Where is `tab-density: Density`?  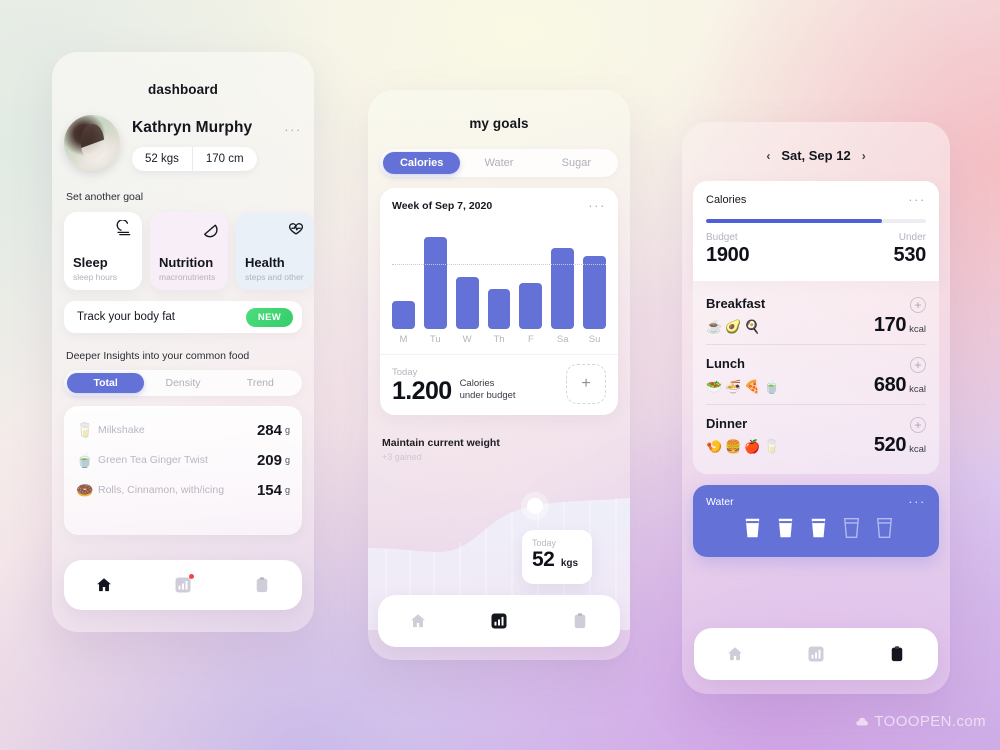 tab-density: Density is located at coordinates (182, 383).